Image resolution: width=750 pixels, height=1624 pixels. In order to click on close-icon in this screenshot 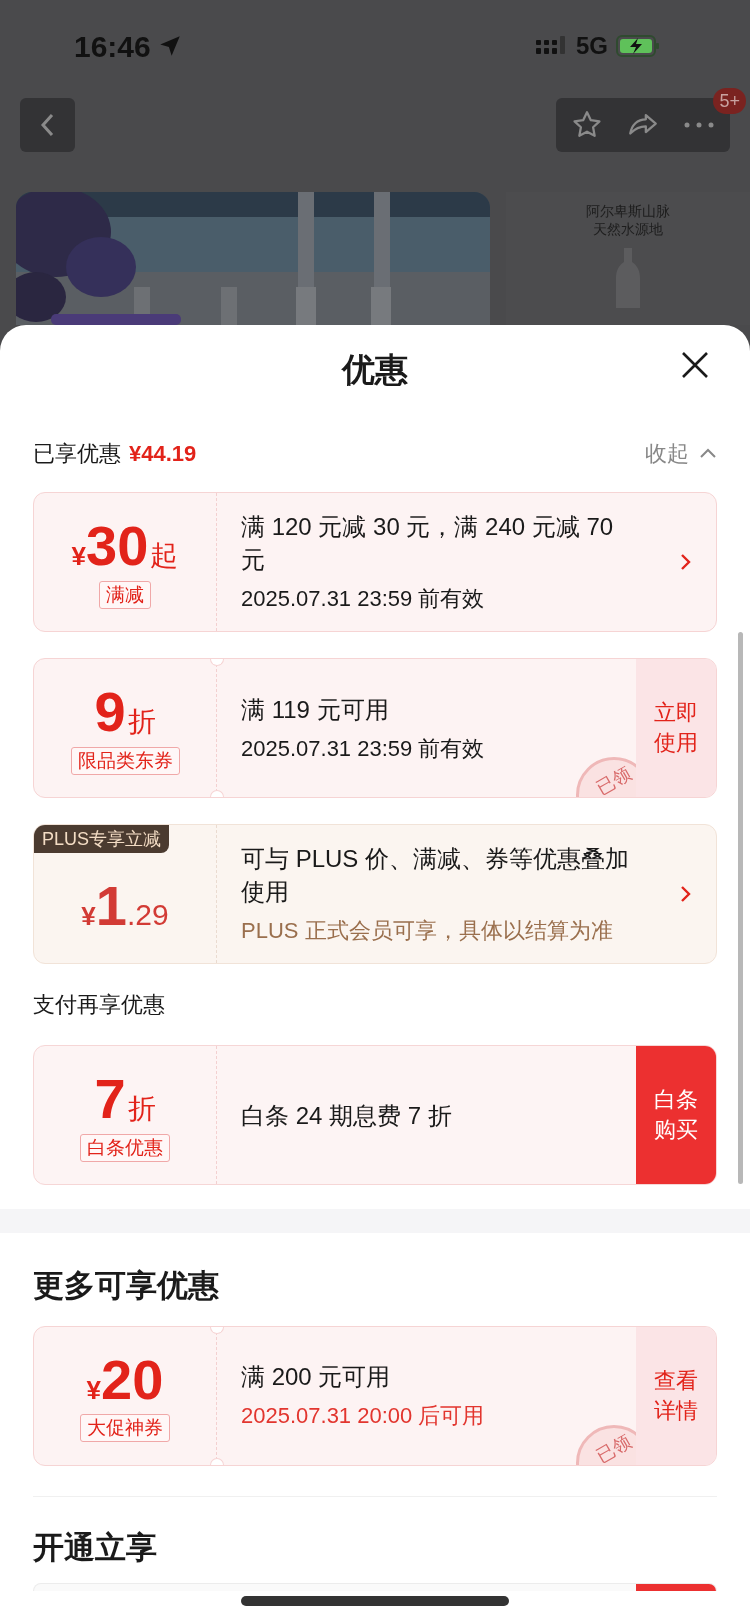, I will do `click(695, 365)`.